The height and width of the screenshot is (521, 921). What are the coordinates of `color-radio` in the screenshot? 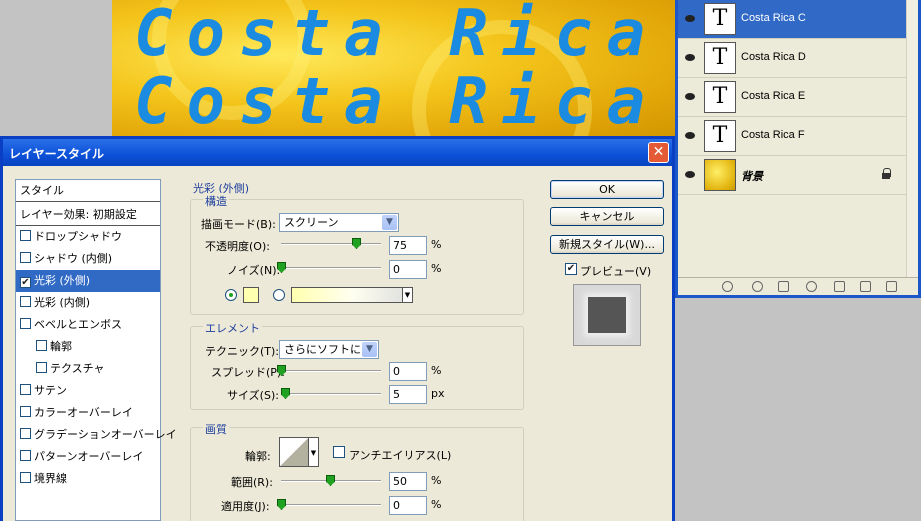 It's located at (231, 295).